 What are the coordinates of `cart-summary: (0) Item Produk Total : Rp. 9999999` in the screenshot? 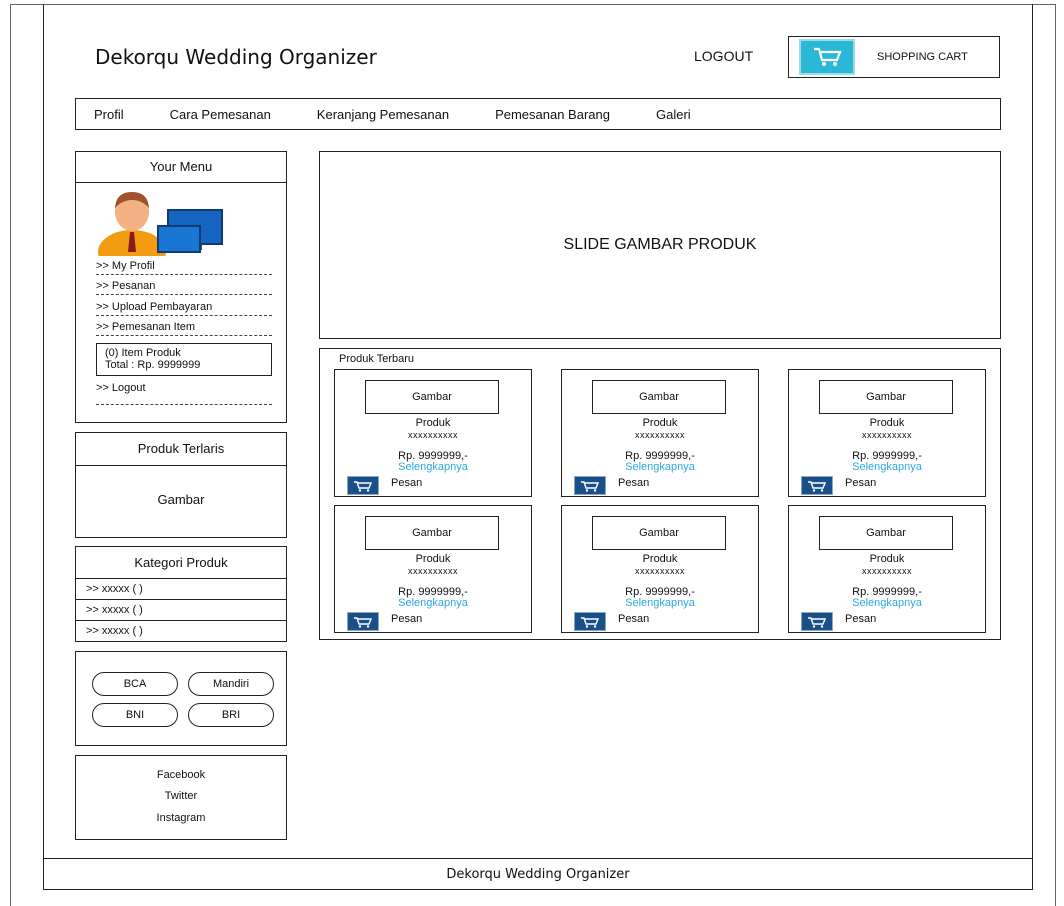 It's located at (184, 359).